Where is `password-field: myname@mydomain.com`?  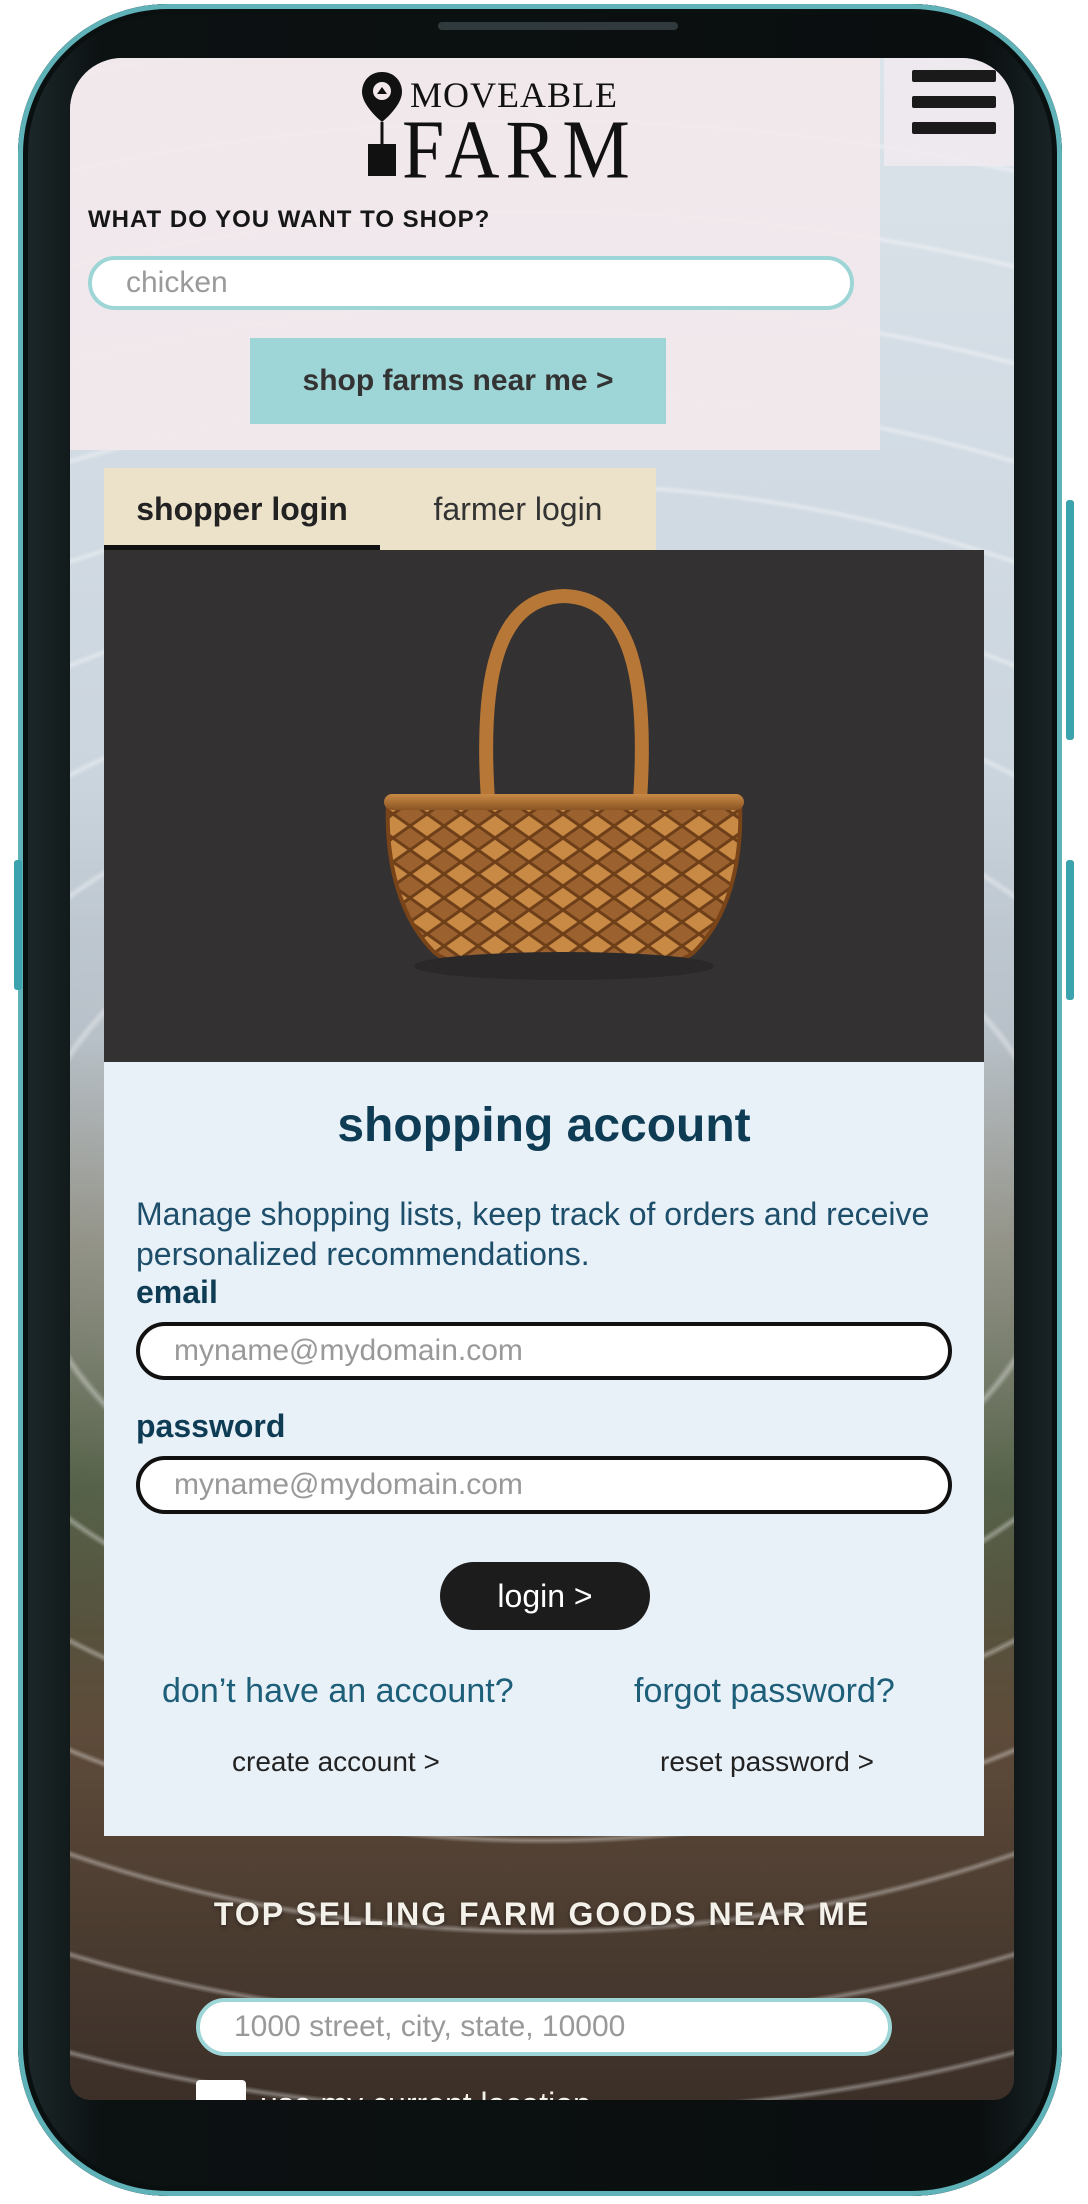
password-field: myname@mydomain.com is located at coordinates (544, 1485).